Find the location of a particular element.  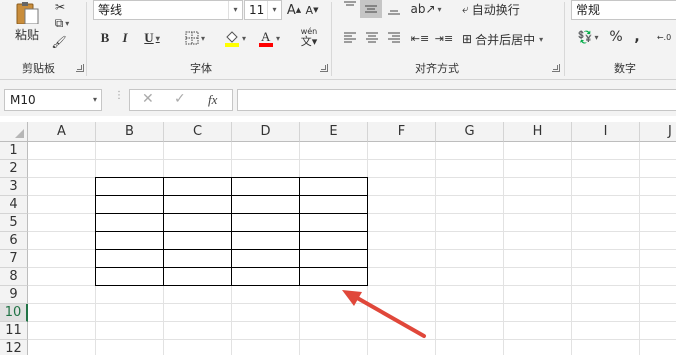

row-header-5: 5 is located at coordinates (14, 223).